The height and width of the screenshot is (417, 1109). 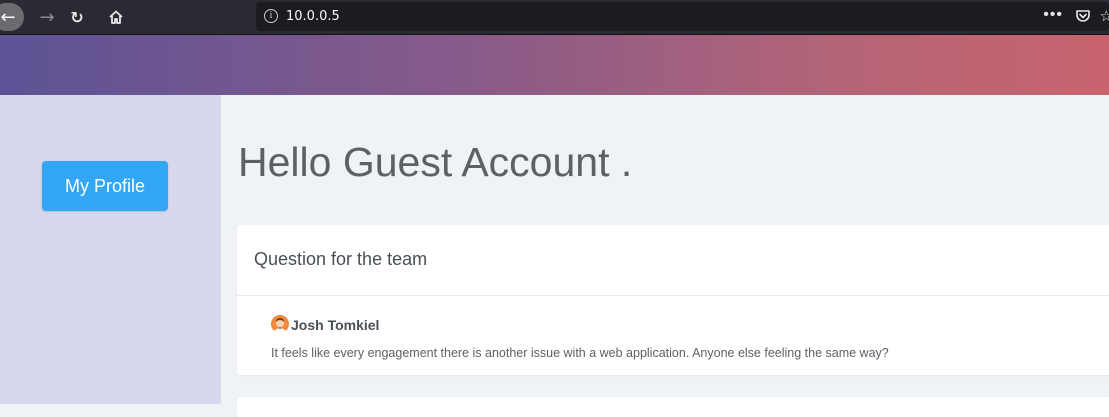 What do you see at coordinates (12, 17) in the screenshot?
I see `back-arrow-icon: ←` at bounding box center [12, 17].